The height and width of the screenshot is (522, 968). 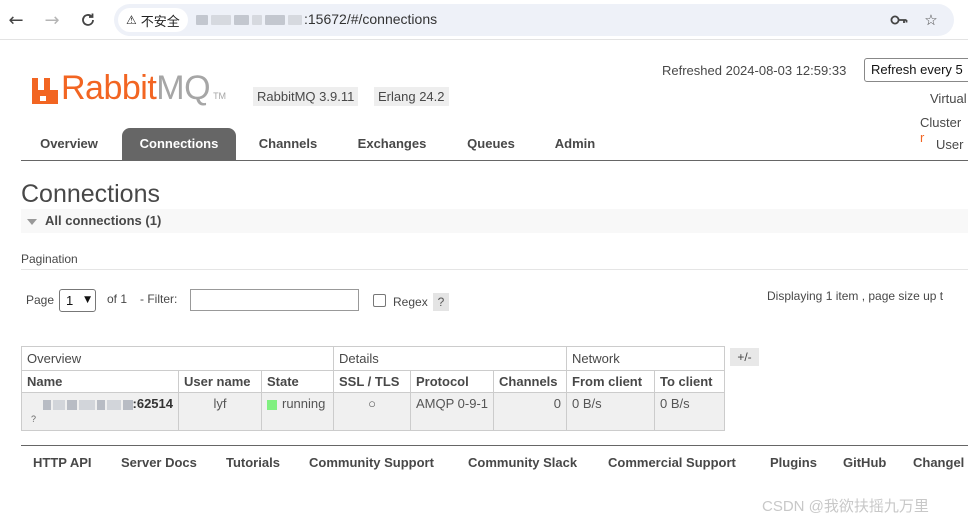 I want to click on footer-link-tutorials: Tutorials, so click(x=253, y=462).